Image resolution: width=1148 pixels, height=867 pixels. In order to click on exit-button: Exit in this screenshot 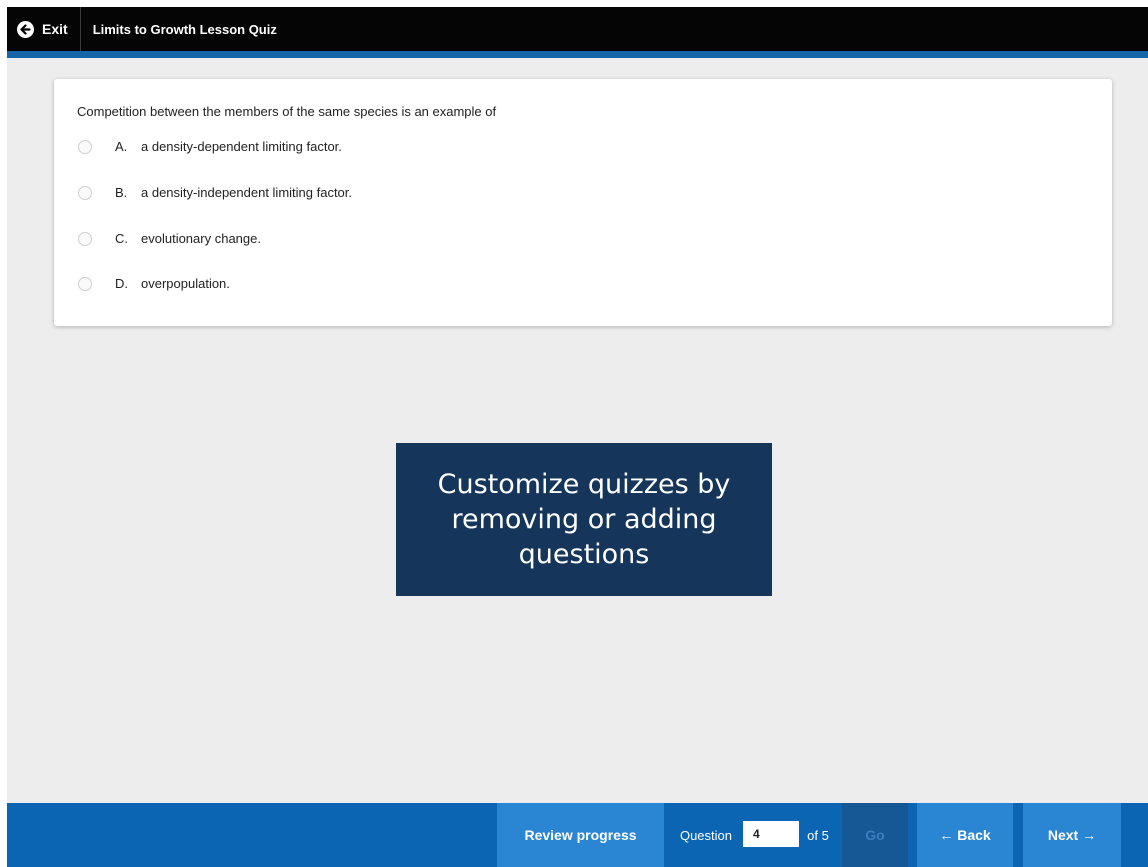, I will do `click(44, 29)`.